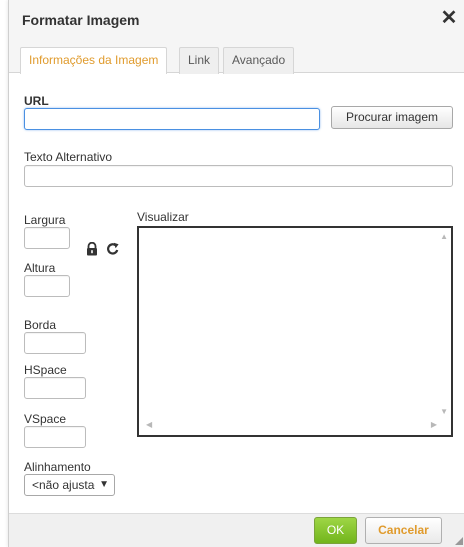  I want to click on alignment-value: <não ajustado>, so click(63, 485).